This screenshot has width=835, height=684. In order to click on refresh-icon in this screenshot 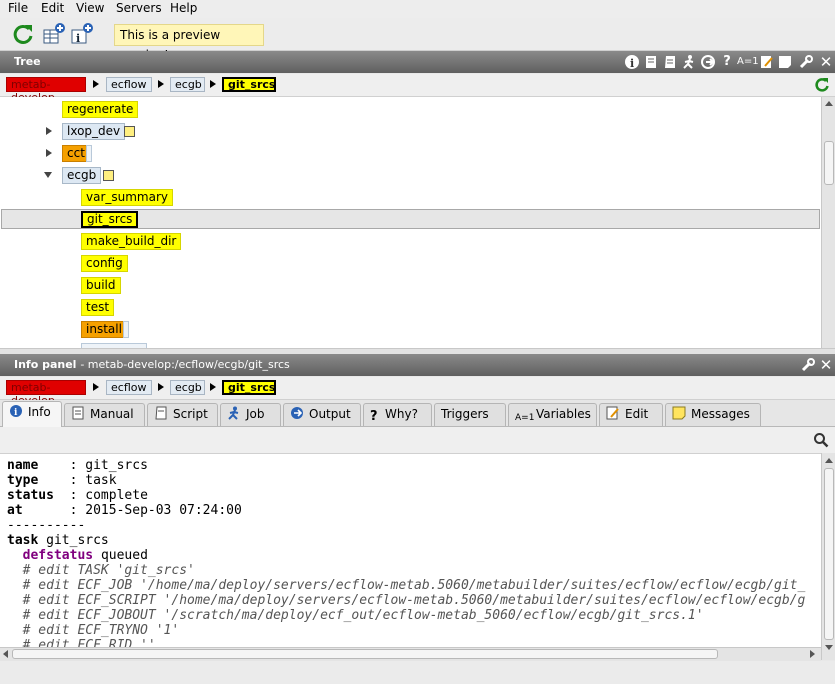, I will do `click(23, 34)`.